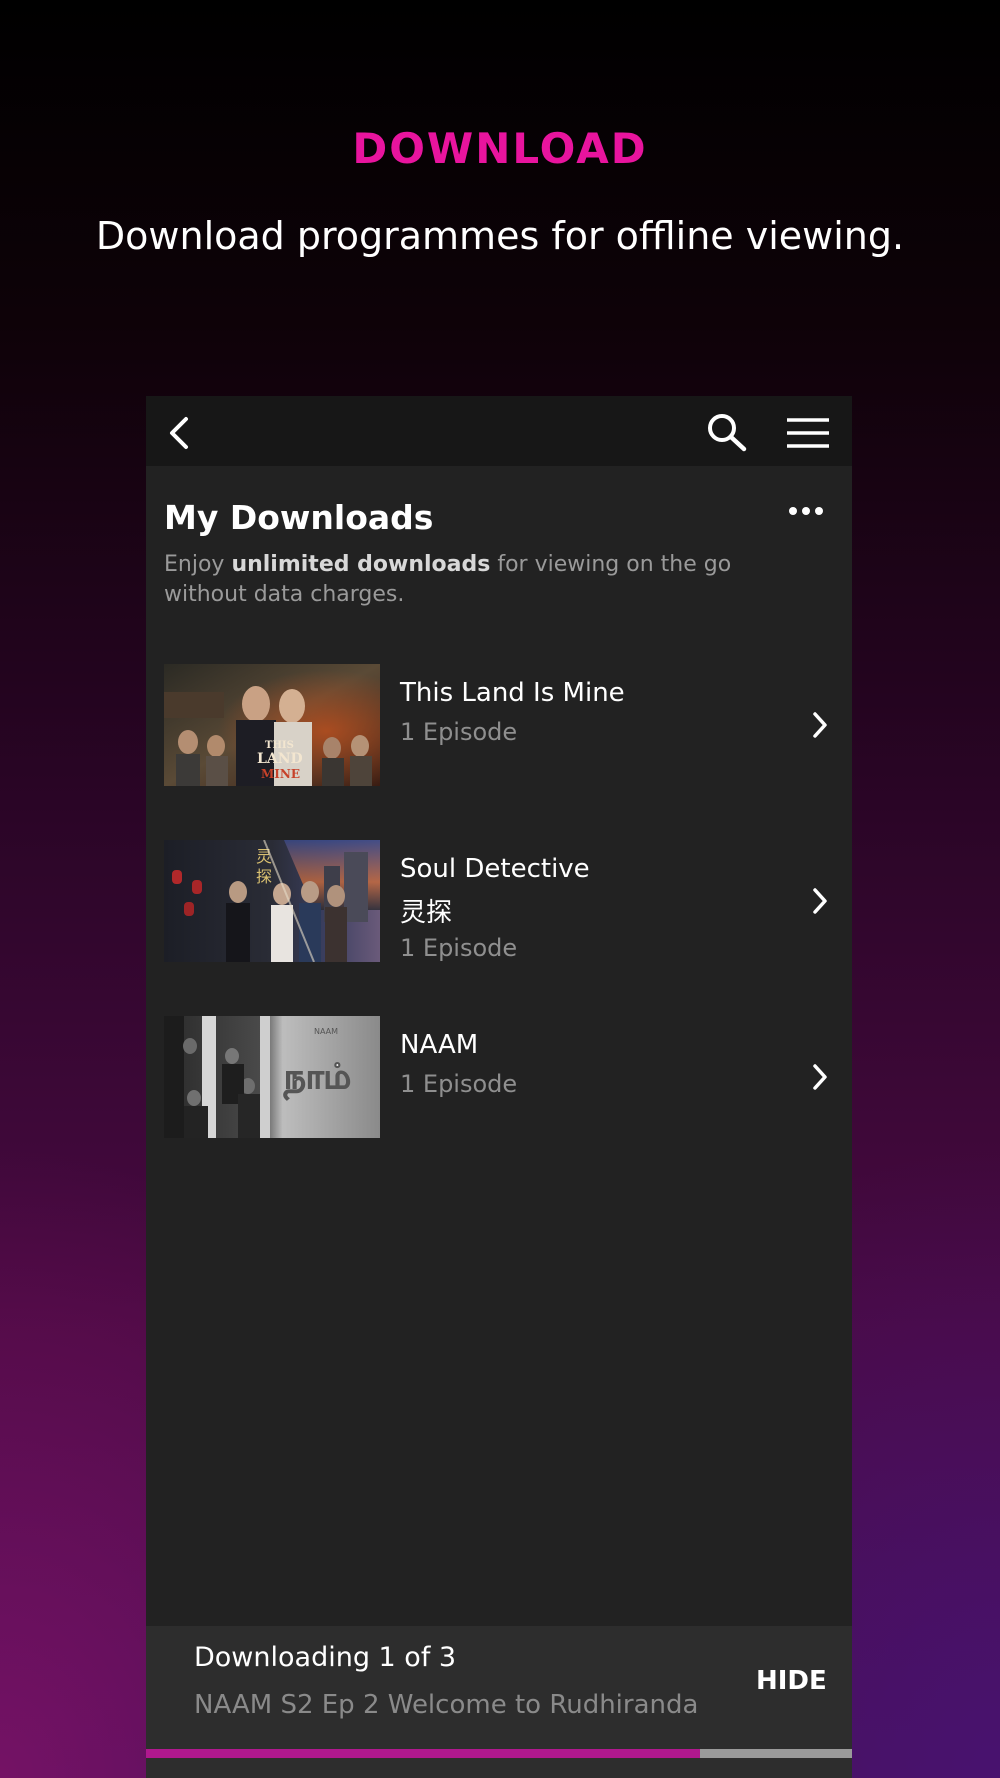  What do you see at coordinates (317, 1078) in the screenshot?
I see `svg-text: நாம்` at bounding box center [317, 1078].